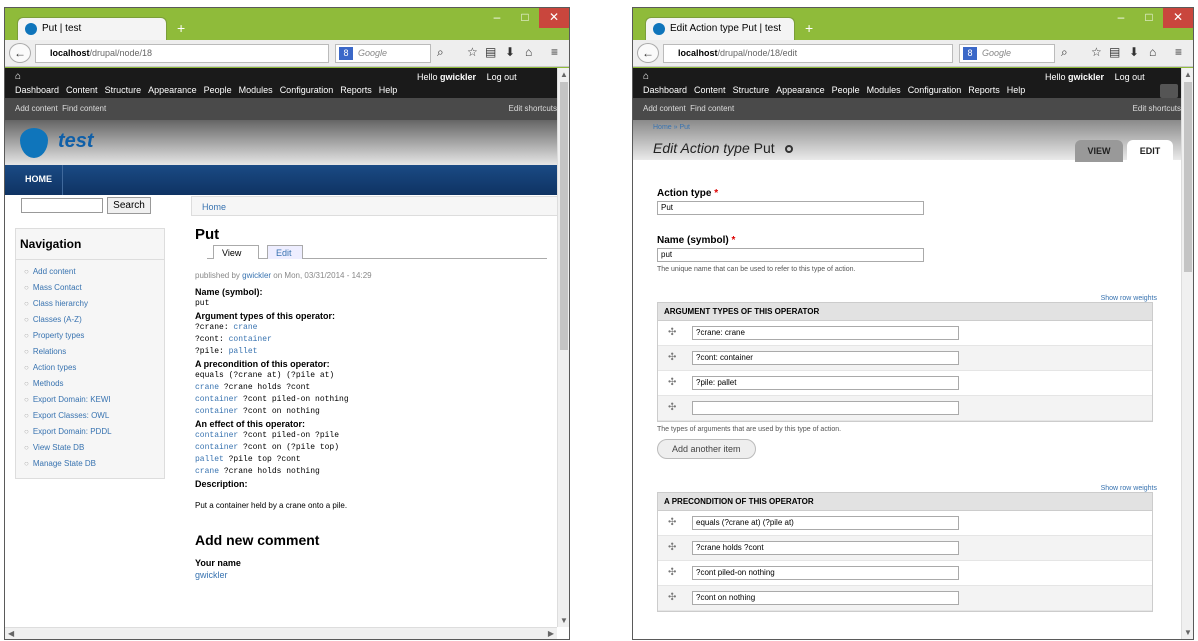  I want to click on nav-item-label: Class hierarchy, so click(60, 303).